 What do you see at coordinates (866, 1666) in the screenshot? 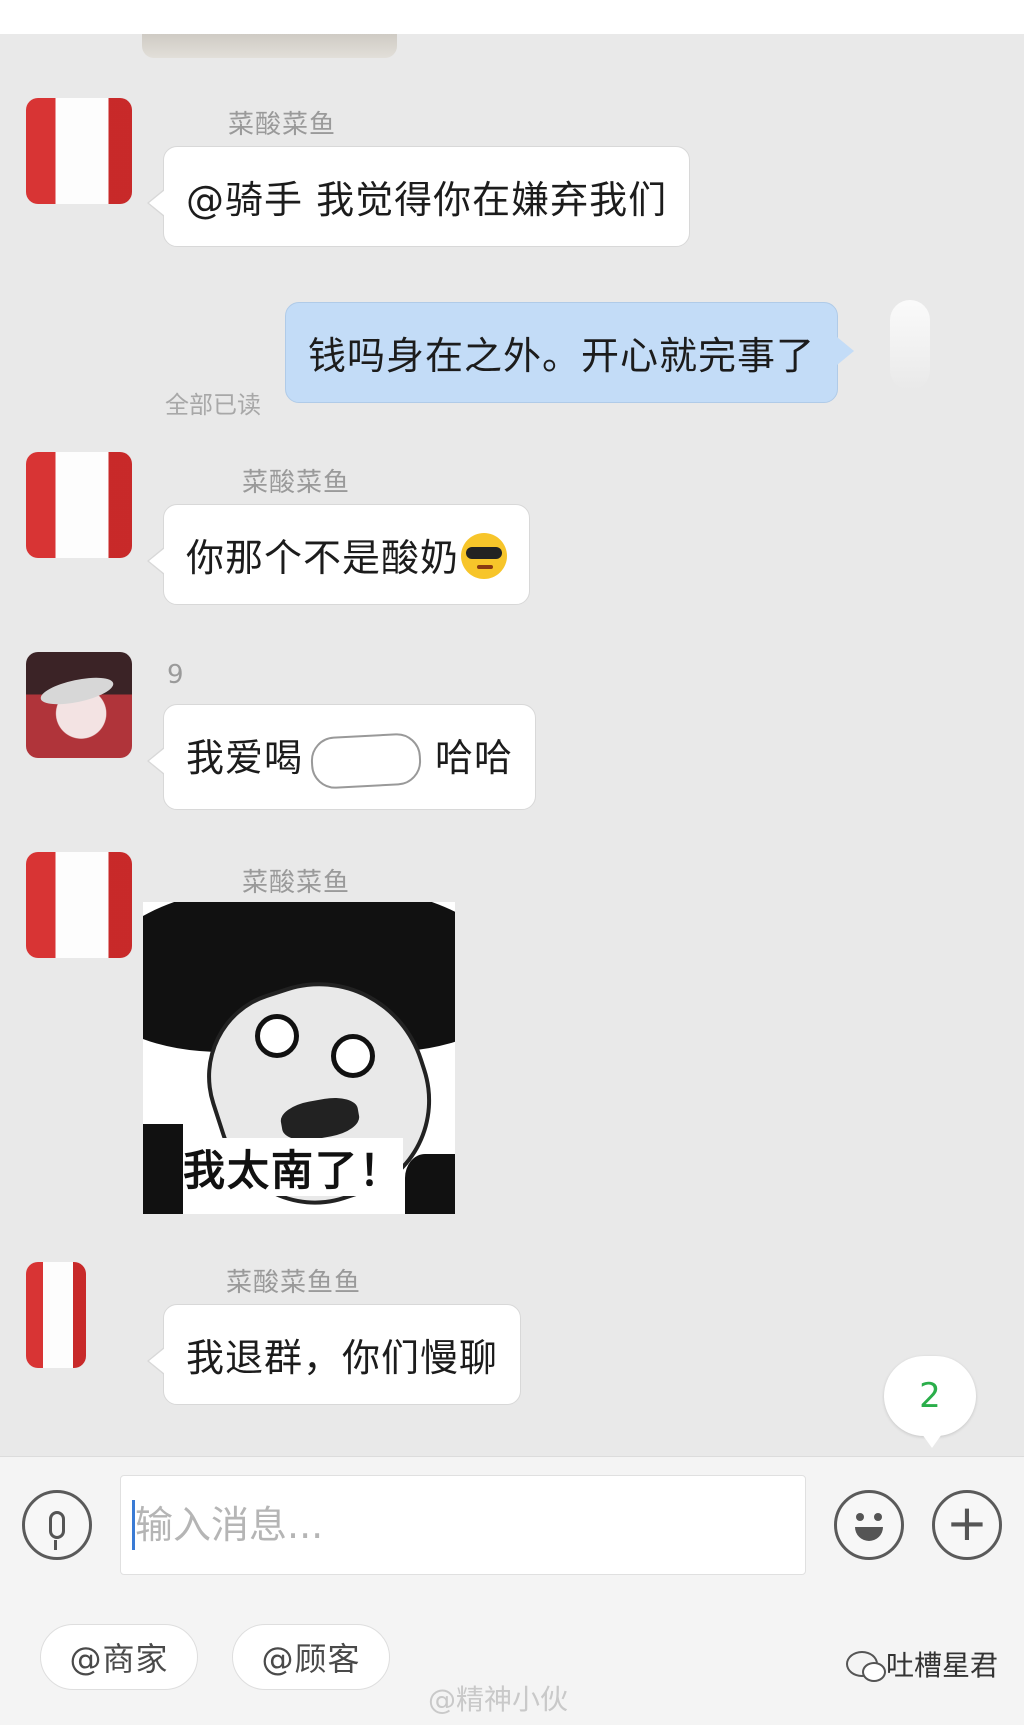
I see `wechat-icon` at bounding box center [866, 1666].